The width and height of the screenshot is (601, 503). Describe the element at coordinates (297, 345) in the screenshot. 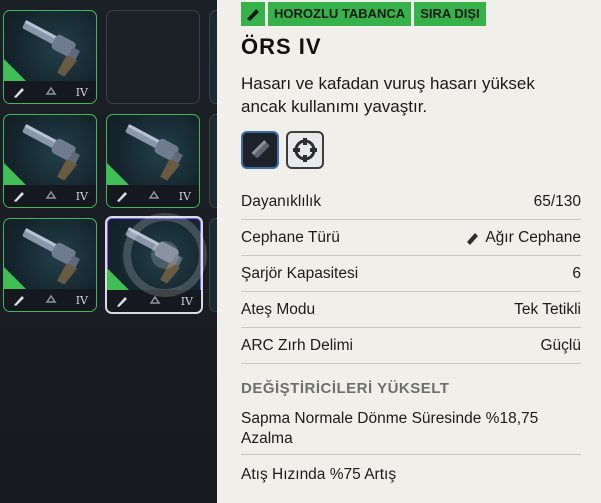

I see `stat-label: ARC Zırh Delimi` at that location.